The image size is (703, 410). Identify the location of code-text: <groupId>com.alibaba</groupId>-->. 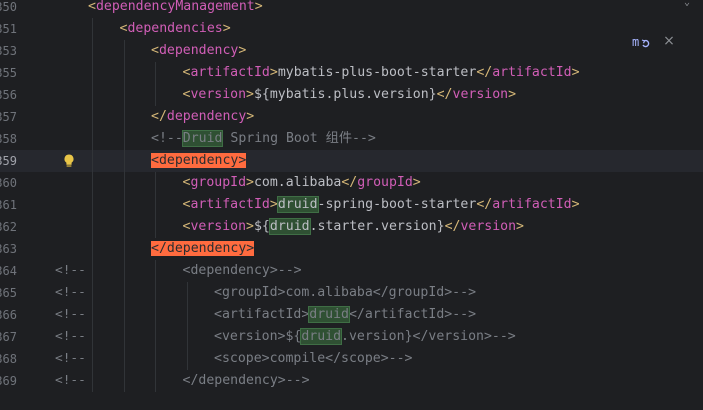
(345, 293).